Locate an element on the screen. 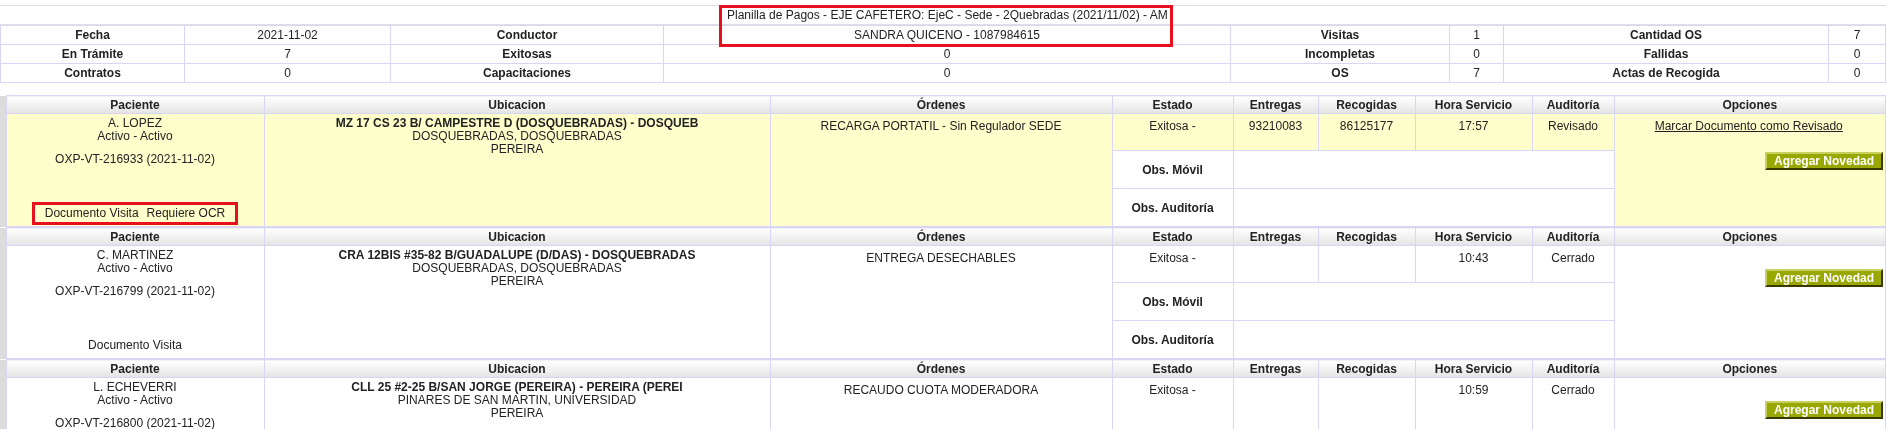 This screenshot has width=1886, height=429. patient-name: A. LOPEZ is located at coordinates (135, 123).